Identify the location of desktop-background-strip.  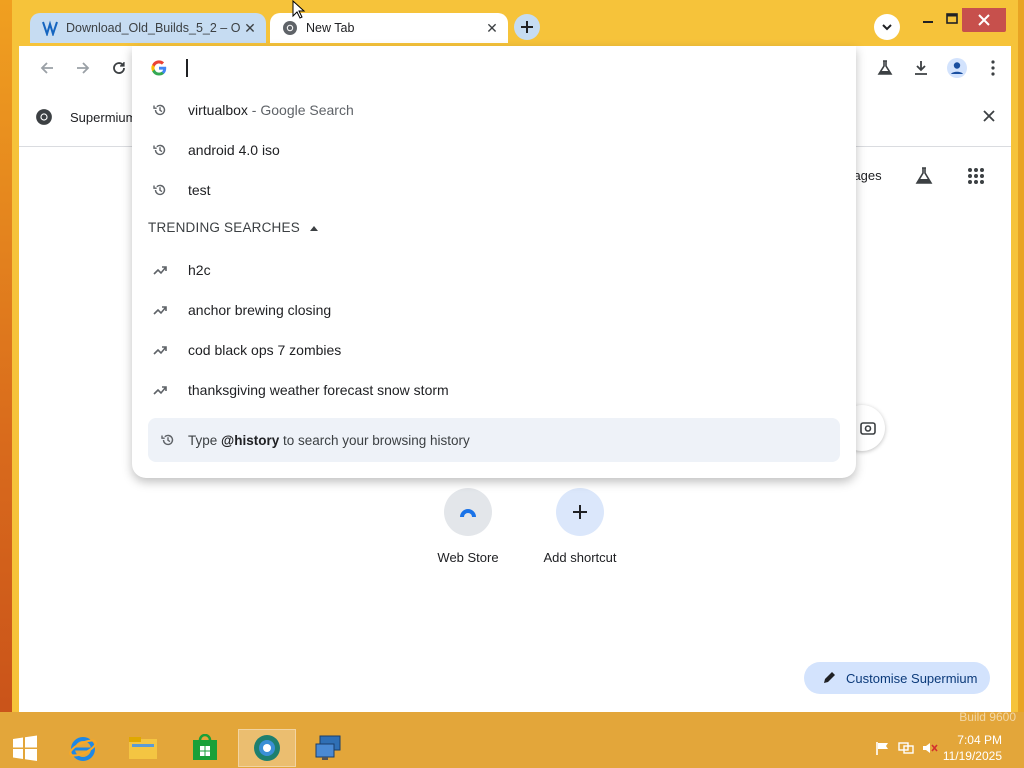
(512, 720).